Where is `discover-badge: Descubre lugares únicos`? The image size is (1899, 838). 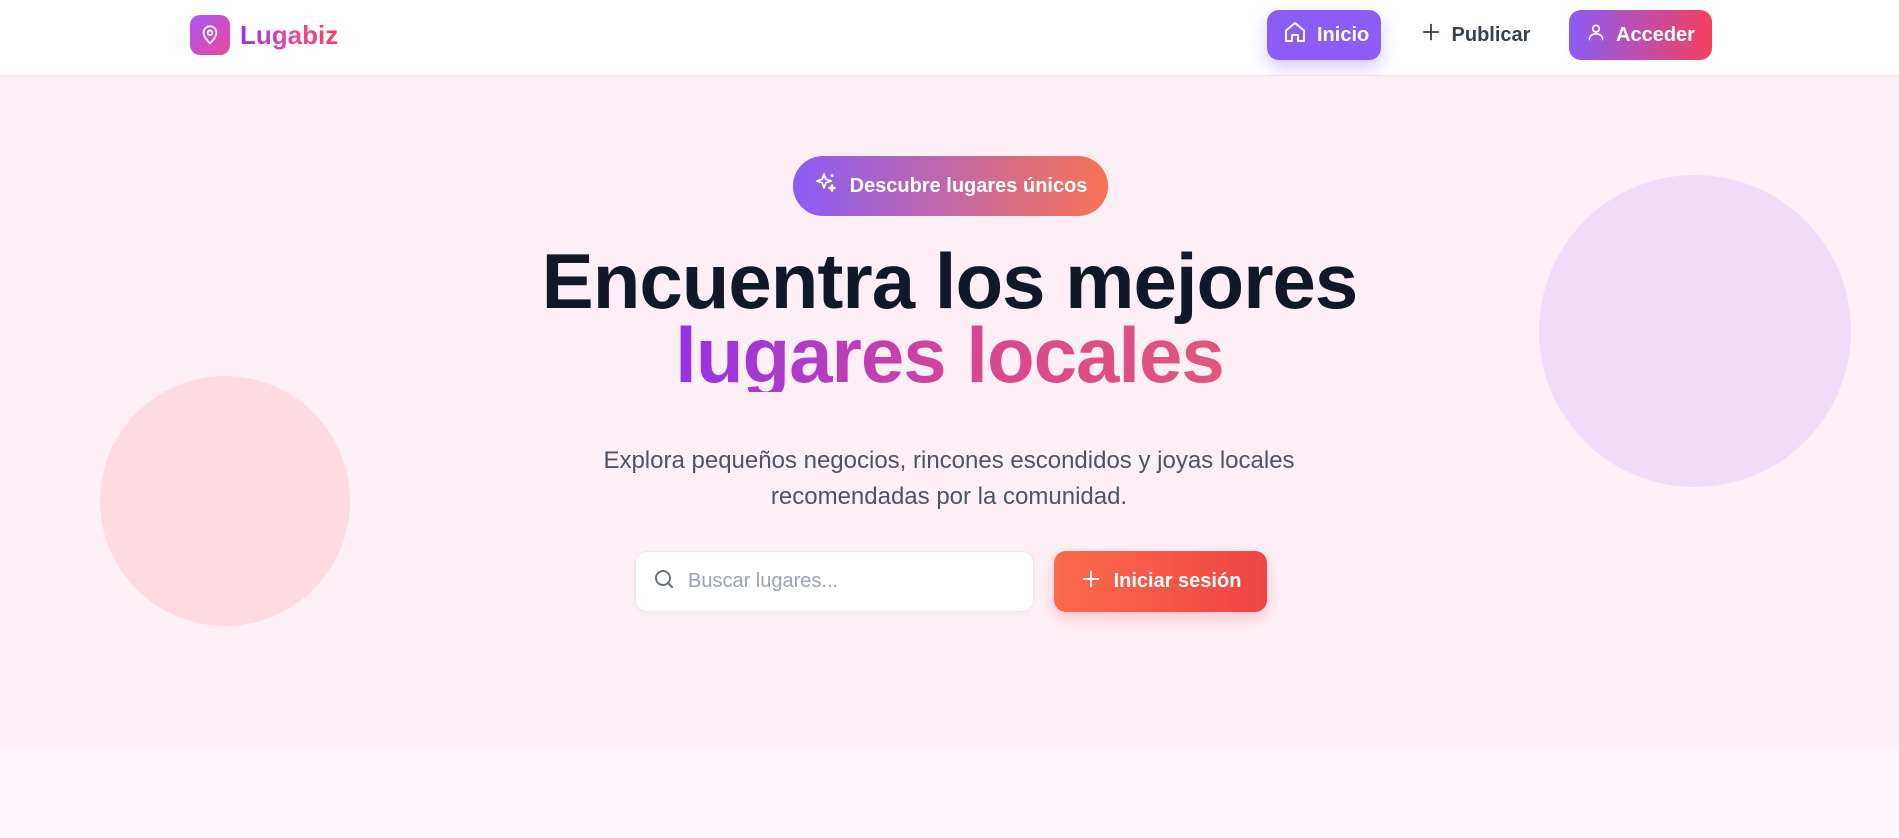 discover-badge: Descubre lugares únicos is located at coordinates (950, 186).